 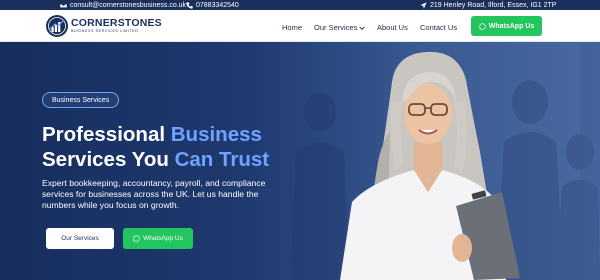 What do you see at coordinates (128, 5) in the screenshot?
I see `email-text: consult@cornerstonesbusiness.co.uk` at bounding box center [128, 5].